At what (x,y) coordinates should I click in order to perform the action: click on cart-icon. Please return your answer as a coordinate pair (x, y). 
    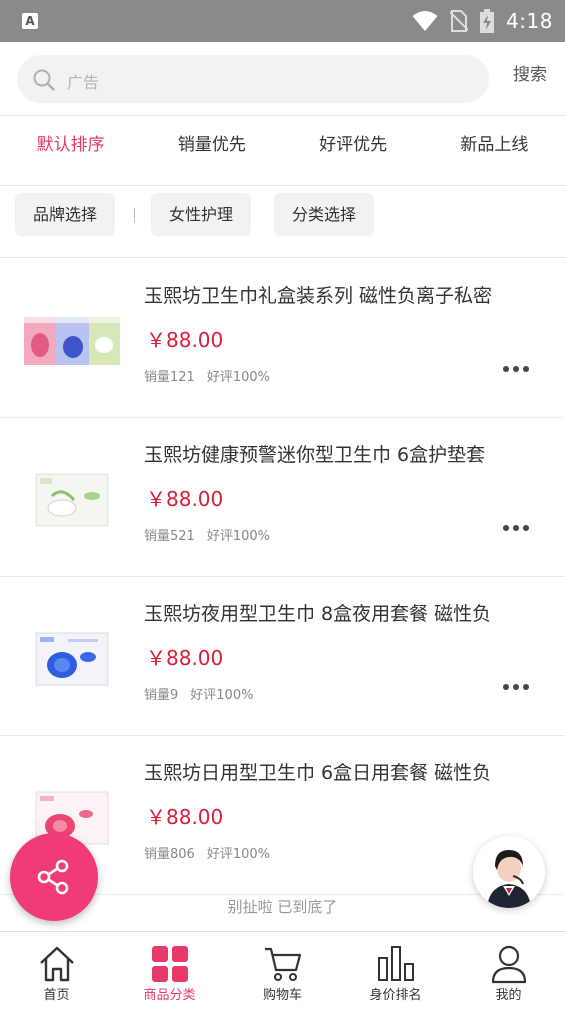
    Looking at the image, I should click on (282, 964).